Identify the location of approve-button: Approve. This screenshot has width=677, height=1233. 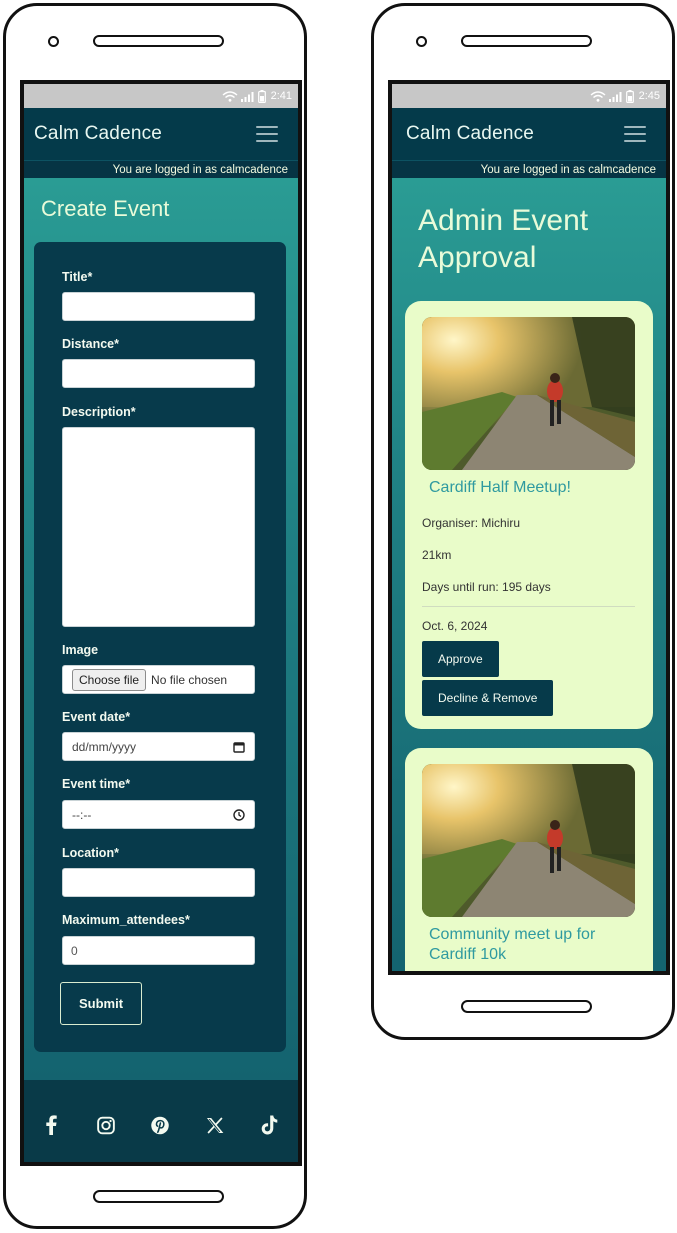
(460, 659).